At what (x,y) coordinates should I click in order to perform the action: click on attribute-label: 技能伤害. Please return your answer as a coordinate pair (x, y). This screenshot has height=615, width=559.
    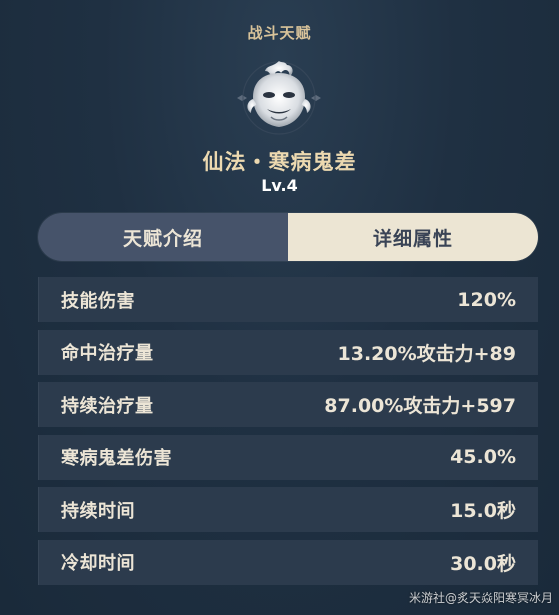
    Looking at the image, I should click on (98, 301).